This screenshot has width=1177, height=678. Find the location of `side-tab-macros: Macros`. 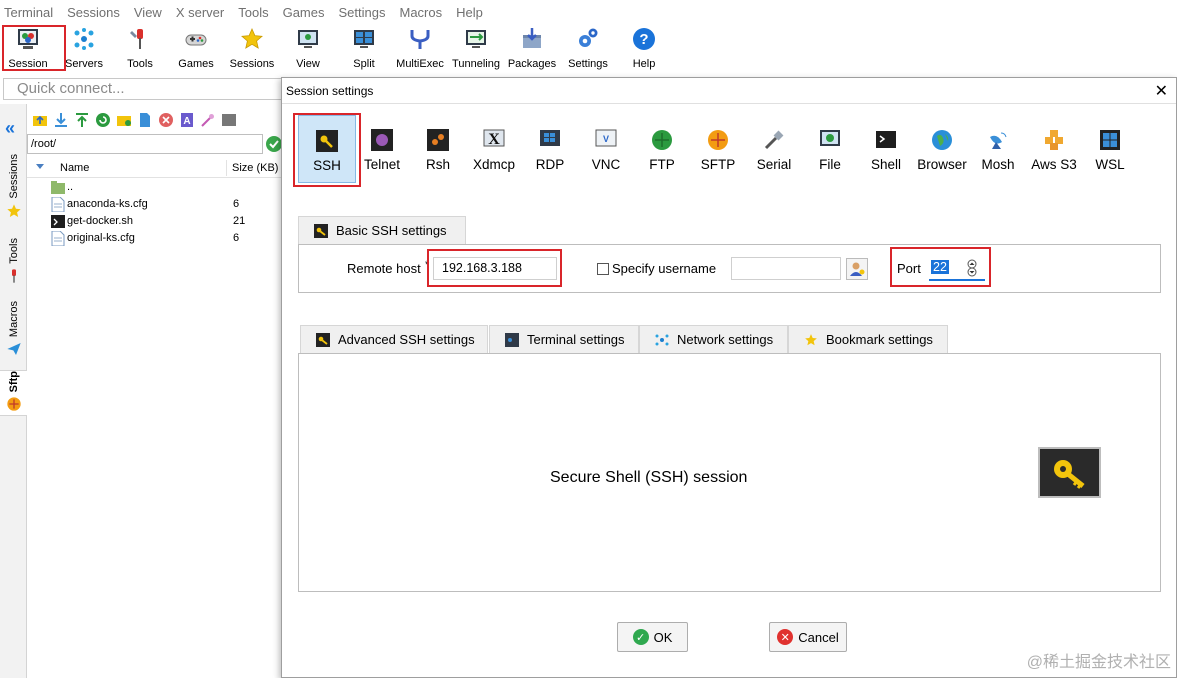

side-tab-macros: Macros is located at coordinates (13, 329).